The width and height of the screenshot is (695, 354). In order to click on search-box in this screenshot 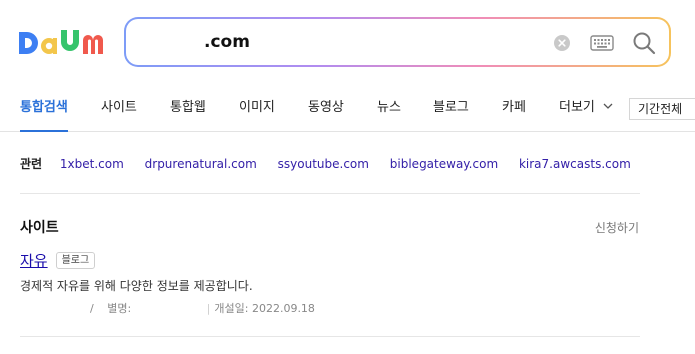, I will do `click(397, 42)`.